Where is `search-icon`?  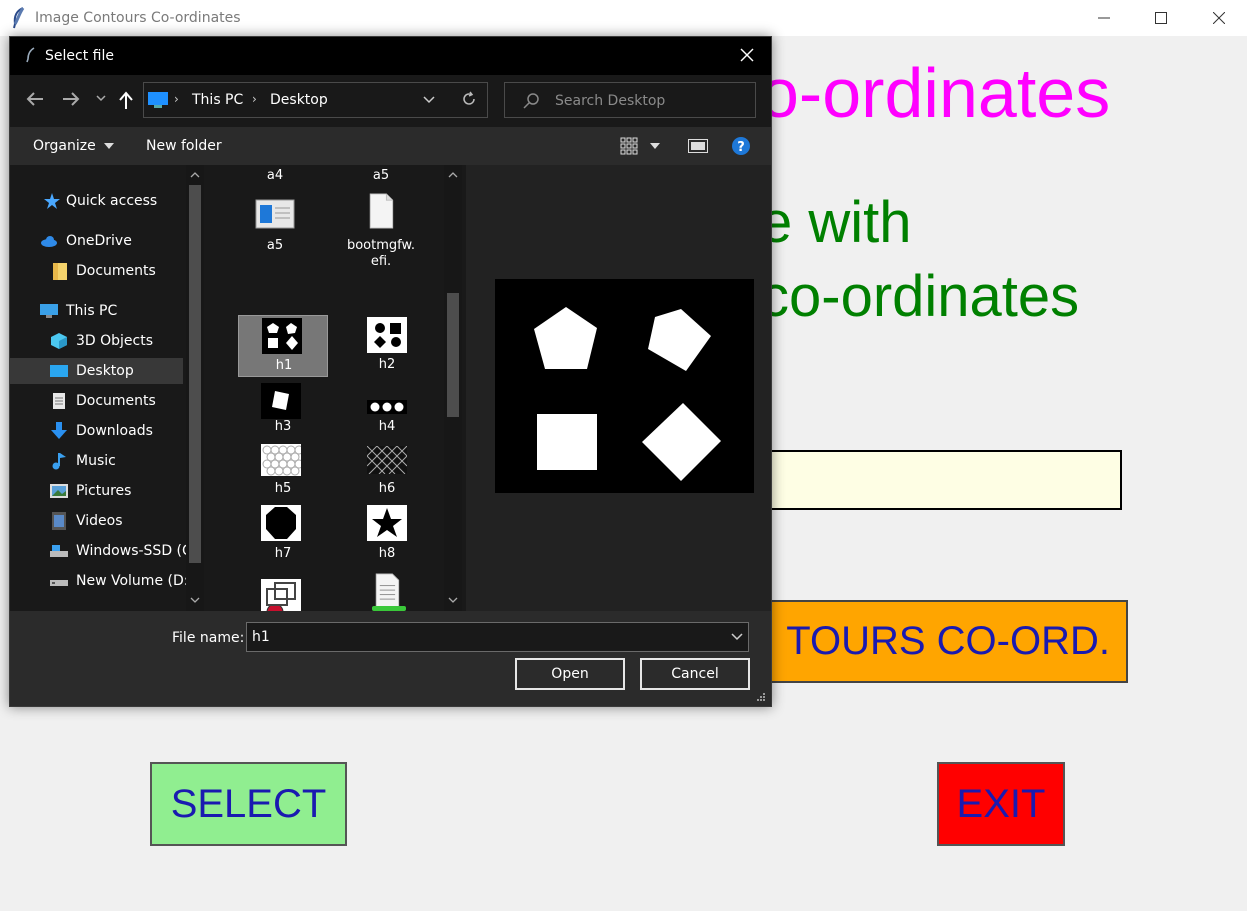
search-icon is located at coordinates (531, 101).